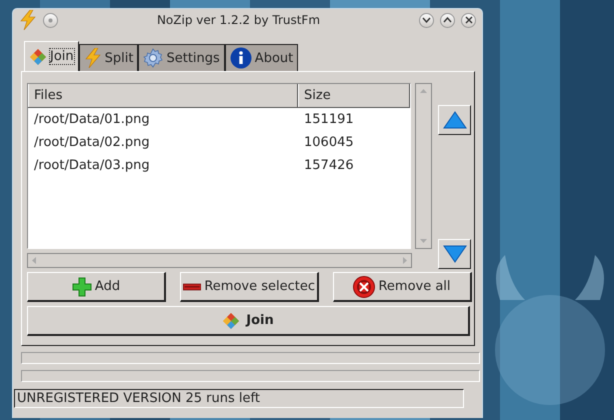 This screenshot has width=614, height=420. Describe the element at coordinates (329, 119) in the screenshot. I see `table-cell-text: 151191` at that location.